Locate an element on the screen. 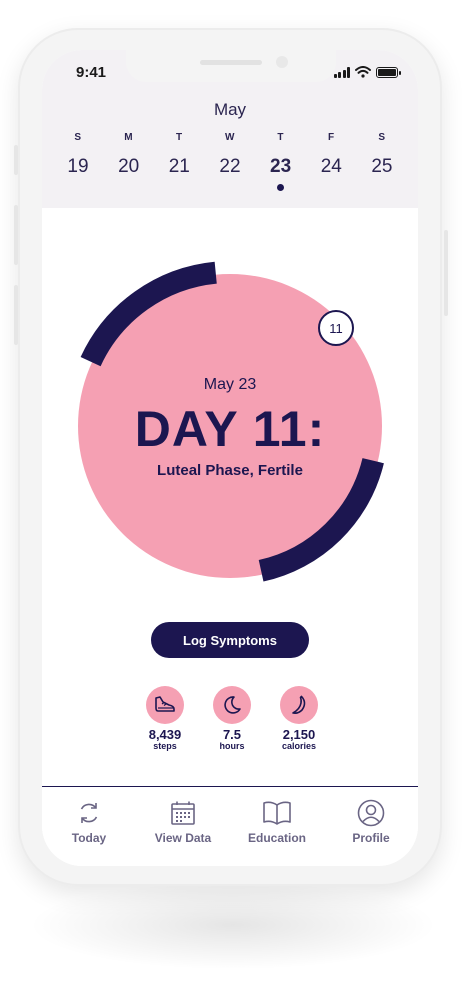 Image resolution: width=462 pixels, height=1000 pixels. day-of-week: F is located at coordinates (331, 137).